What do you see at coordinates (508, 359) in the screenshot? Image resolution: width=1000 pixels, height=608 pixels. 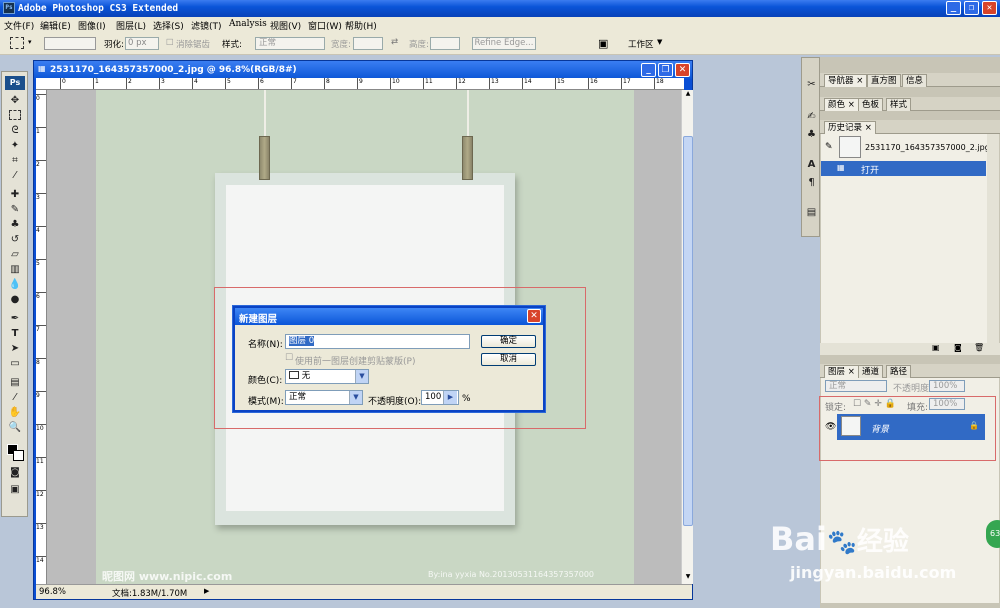 I see `cancel-button: 取消` at bounding box center [508, 359].